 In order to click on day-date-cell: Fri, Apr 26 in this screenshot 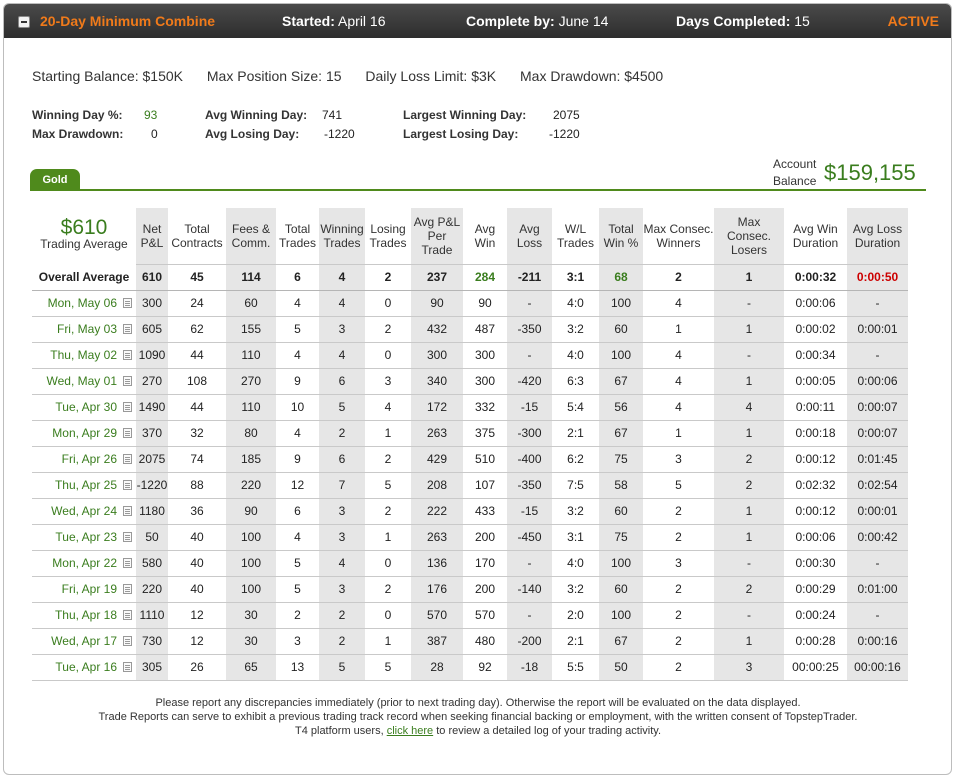, I will do `click(84, 459)`.